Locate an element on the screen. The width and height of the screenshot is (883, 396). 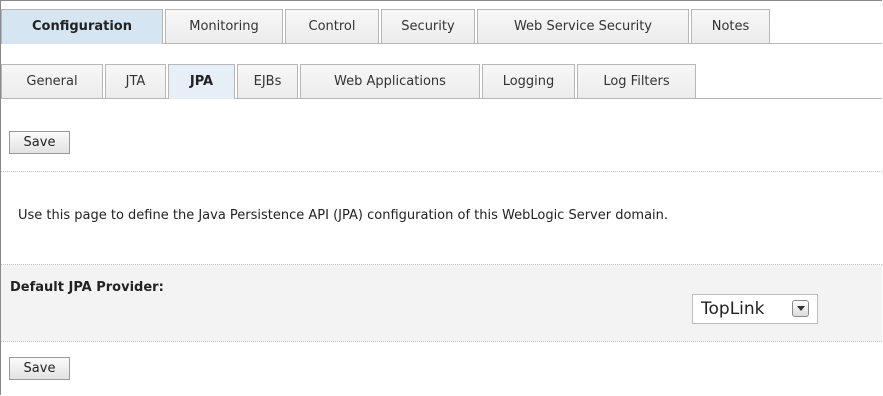
tab-log-filters: Log Filters is located at coordinates (636, 81).